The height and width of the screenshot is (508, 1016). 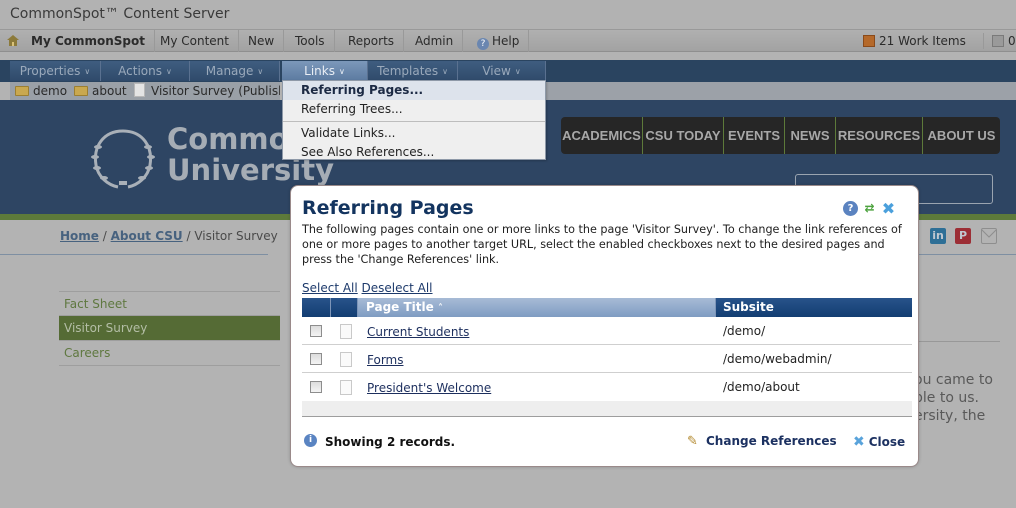 I want to click on work-items-link: 21 Work Items, so click(x=914, y=41).